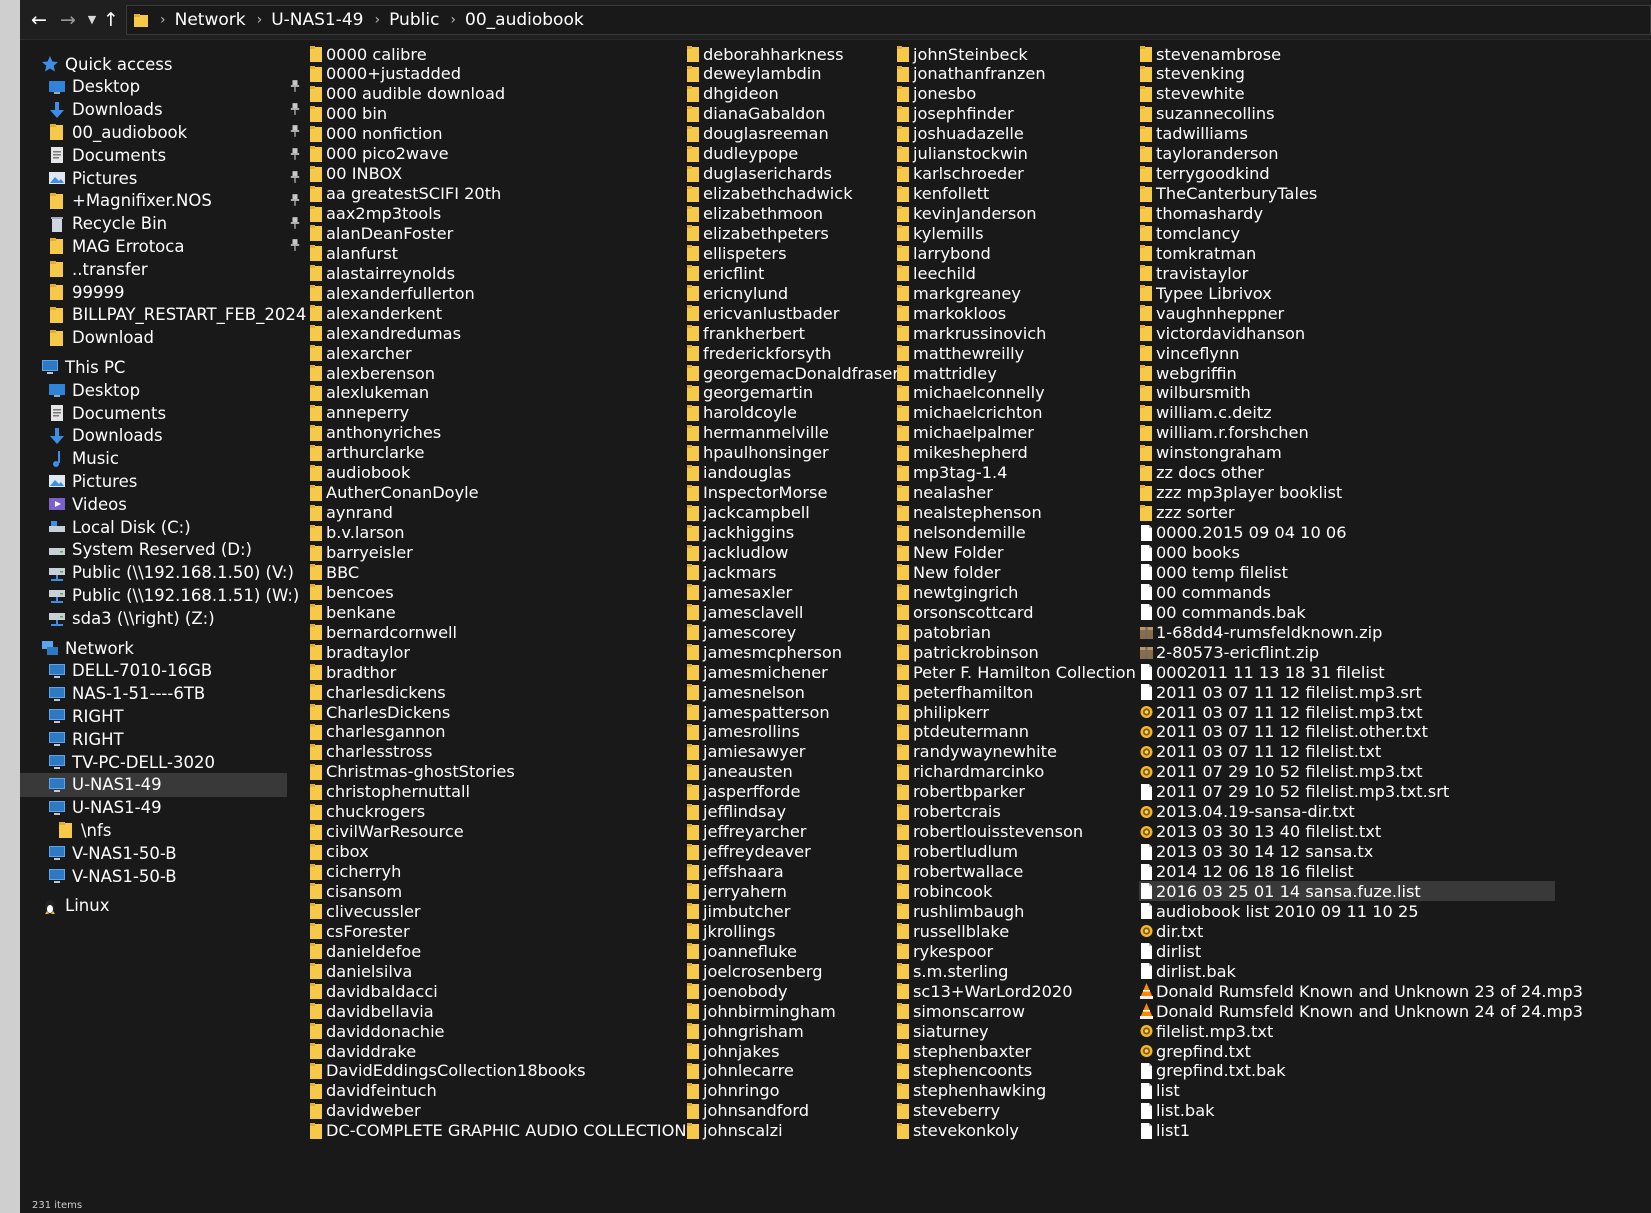  Describe the element at coordinates (496, 911) in the screenshot. I see `folder-item: clivecussler` at that location.